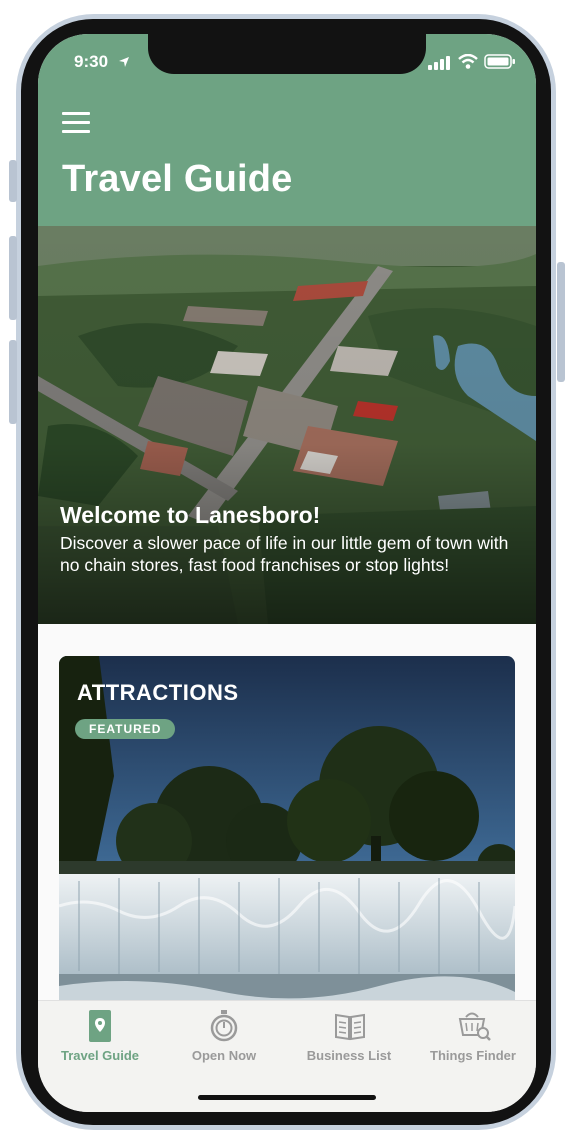 This screenshot has width=574, height=1146. What do you see at coordinates (158, 692) in the screenshot?
I see `card-title: ATTRACTIONS` at bounding box center [158, 692].